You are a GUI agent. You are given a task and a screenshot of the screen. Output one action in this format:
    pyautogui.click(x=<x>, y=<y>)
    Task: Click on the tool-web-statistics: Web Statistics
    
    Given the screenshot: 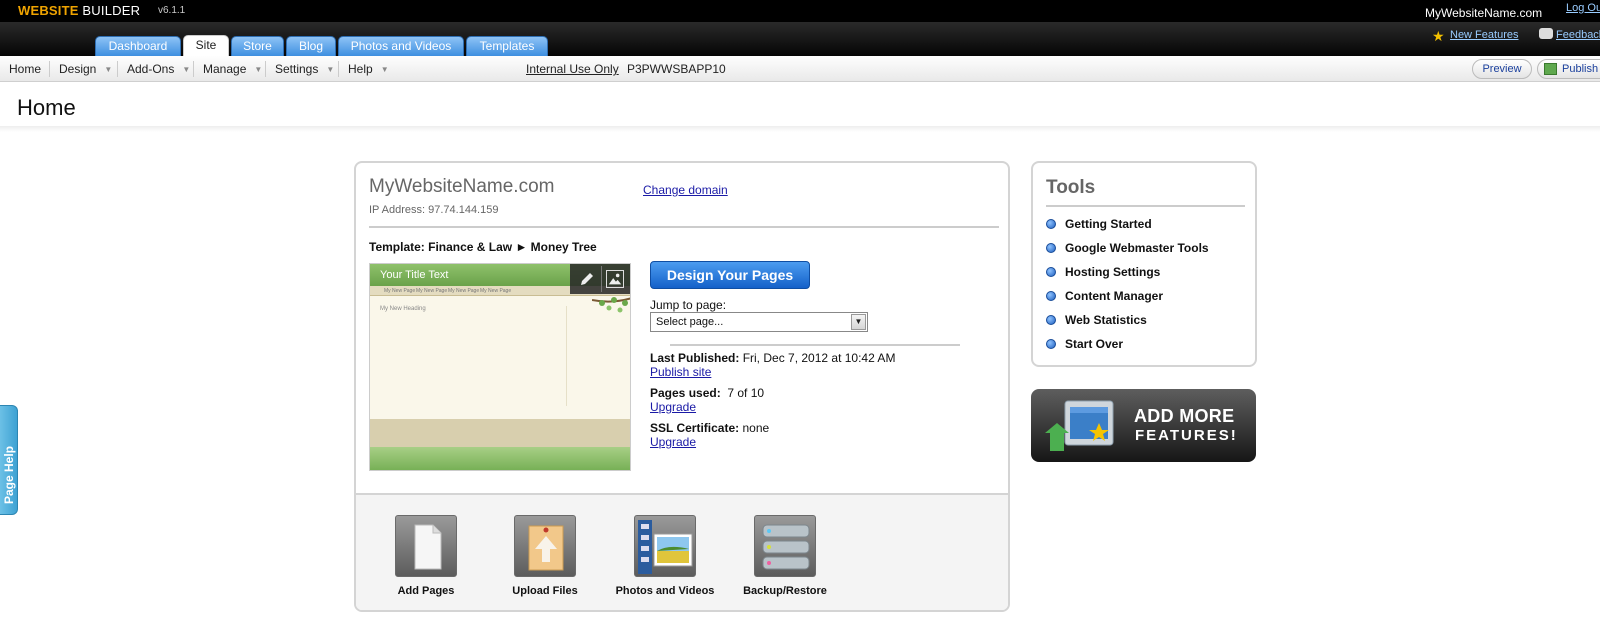 What is the action you would take?
    pyautogui.click(x=1096, y=320)
    